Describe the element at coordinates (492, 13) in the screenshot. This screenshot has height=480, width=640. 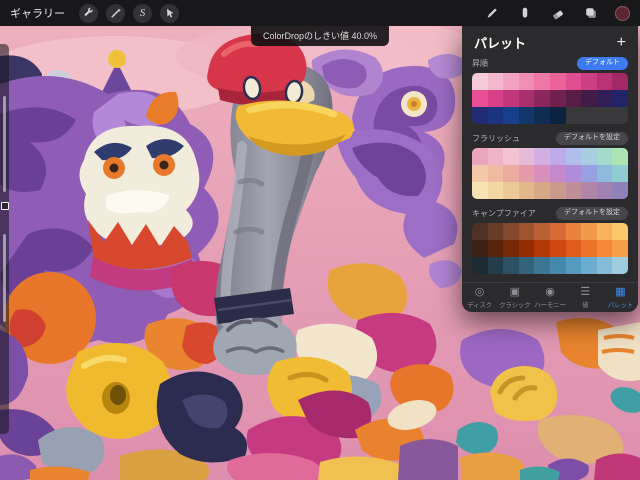
I see `brush-button` at that location.